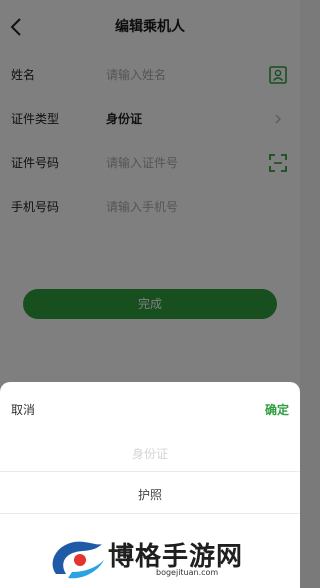 This screenshot has width=320, height=588. Describe the element at coordinates (150, 453) in the screenshot. I see `picker-option: 身份证` at that location.